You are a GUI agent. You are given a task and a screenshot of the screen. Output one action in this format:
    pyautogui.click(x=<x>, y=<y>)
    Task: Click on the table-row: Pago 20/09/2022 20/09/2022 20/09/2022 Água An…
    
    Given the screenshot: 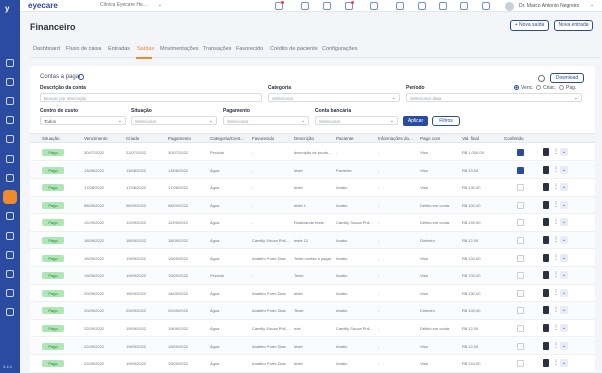 What is the action you would take?
    pyautogui.click(x=312, y=311)
    